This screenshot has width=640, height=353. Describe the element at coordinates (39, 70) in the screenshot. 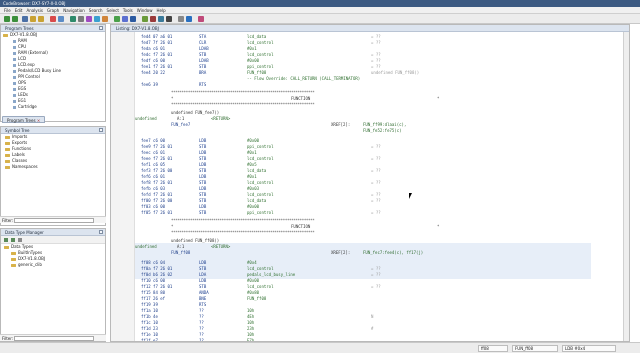

I see `program-tree-item-label: Pedals/LCD Busy Line` at that location.